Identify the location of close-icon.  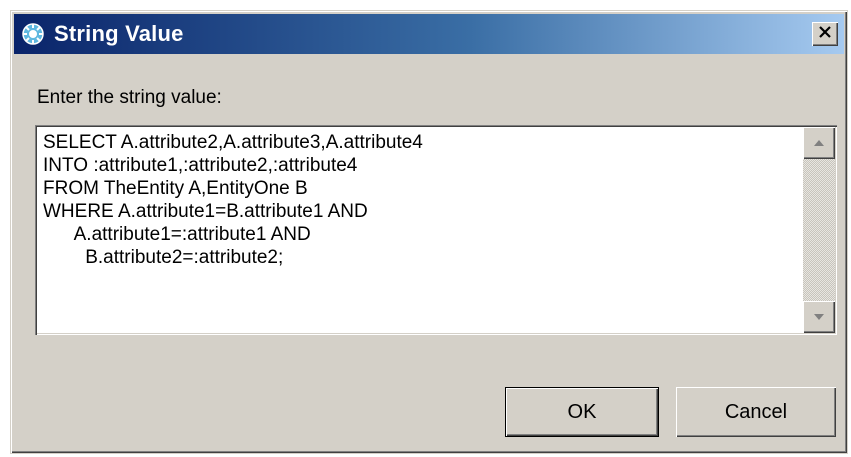
(825, 34).